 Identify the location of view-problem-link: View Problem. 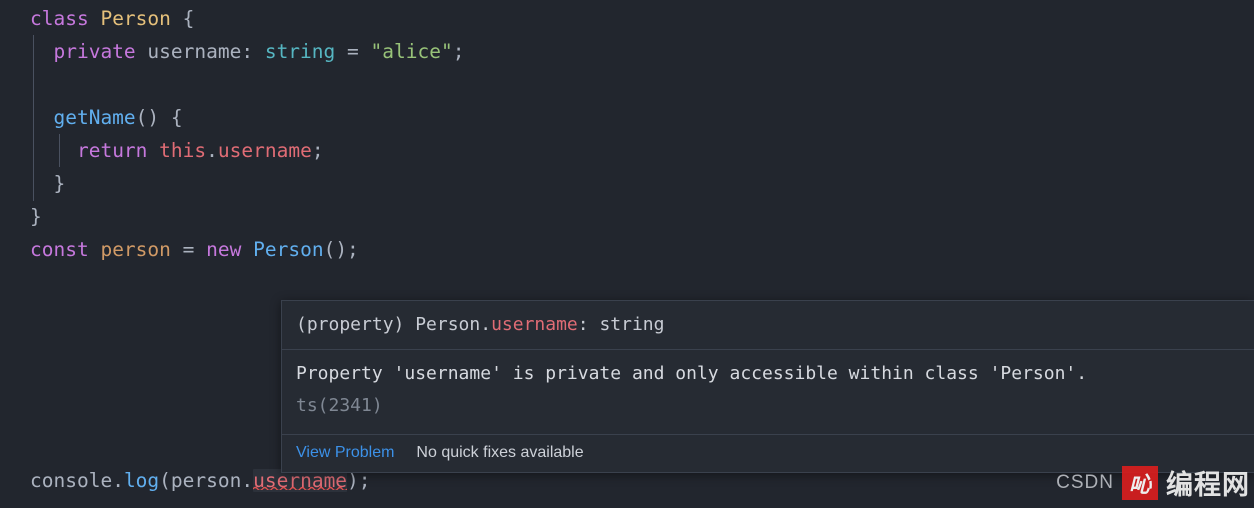
(345, 453).